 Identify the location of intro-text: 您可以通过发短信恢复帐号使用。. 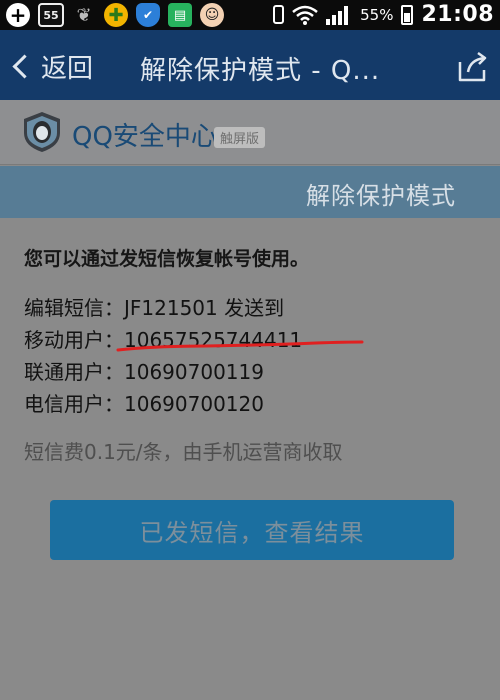
(167, 259).